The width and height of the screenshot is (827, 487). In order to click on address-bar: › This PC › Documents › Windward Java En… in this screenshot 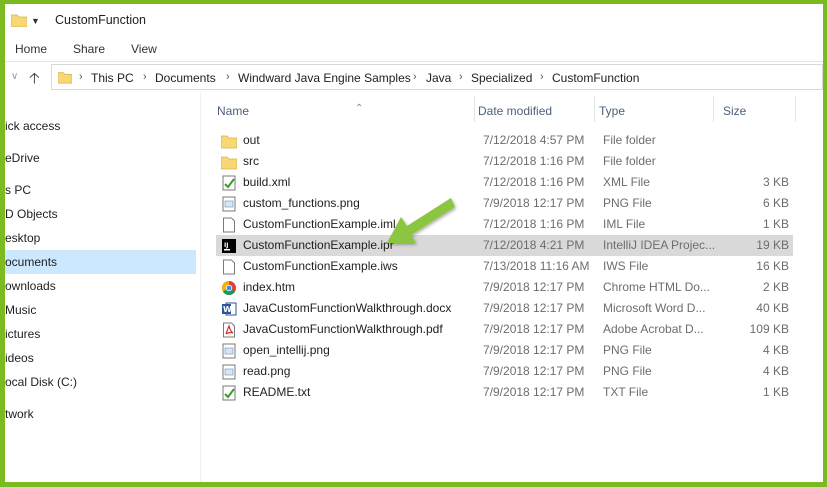, I will do `click(437, 77)`.